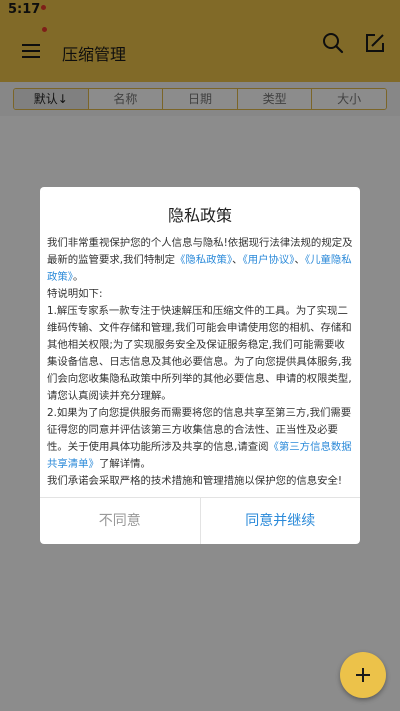 This screenshot has height=711, width=400. I want to click on dialog-item-2-end: 了解详情。, so click(124, 464).